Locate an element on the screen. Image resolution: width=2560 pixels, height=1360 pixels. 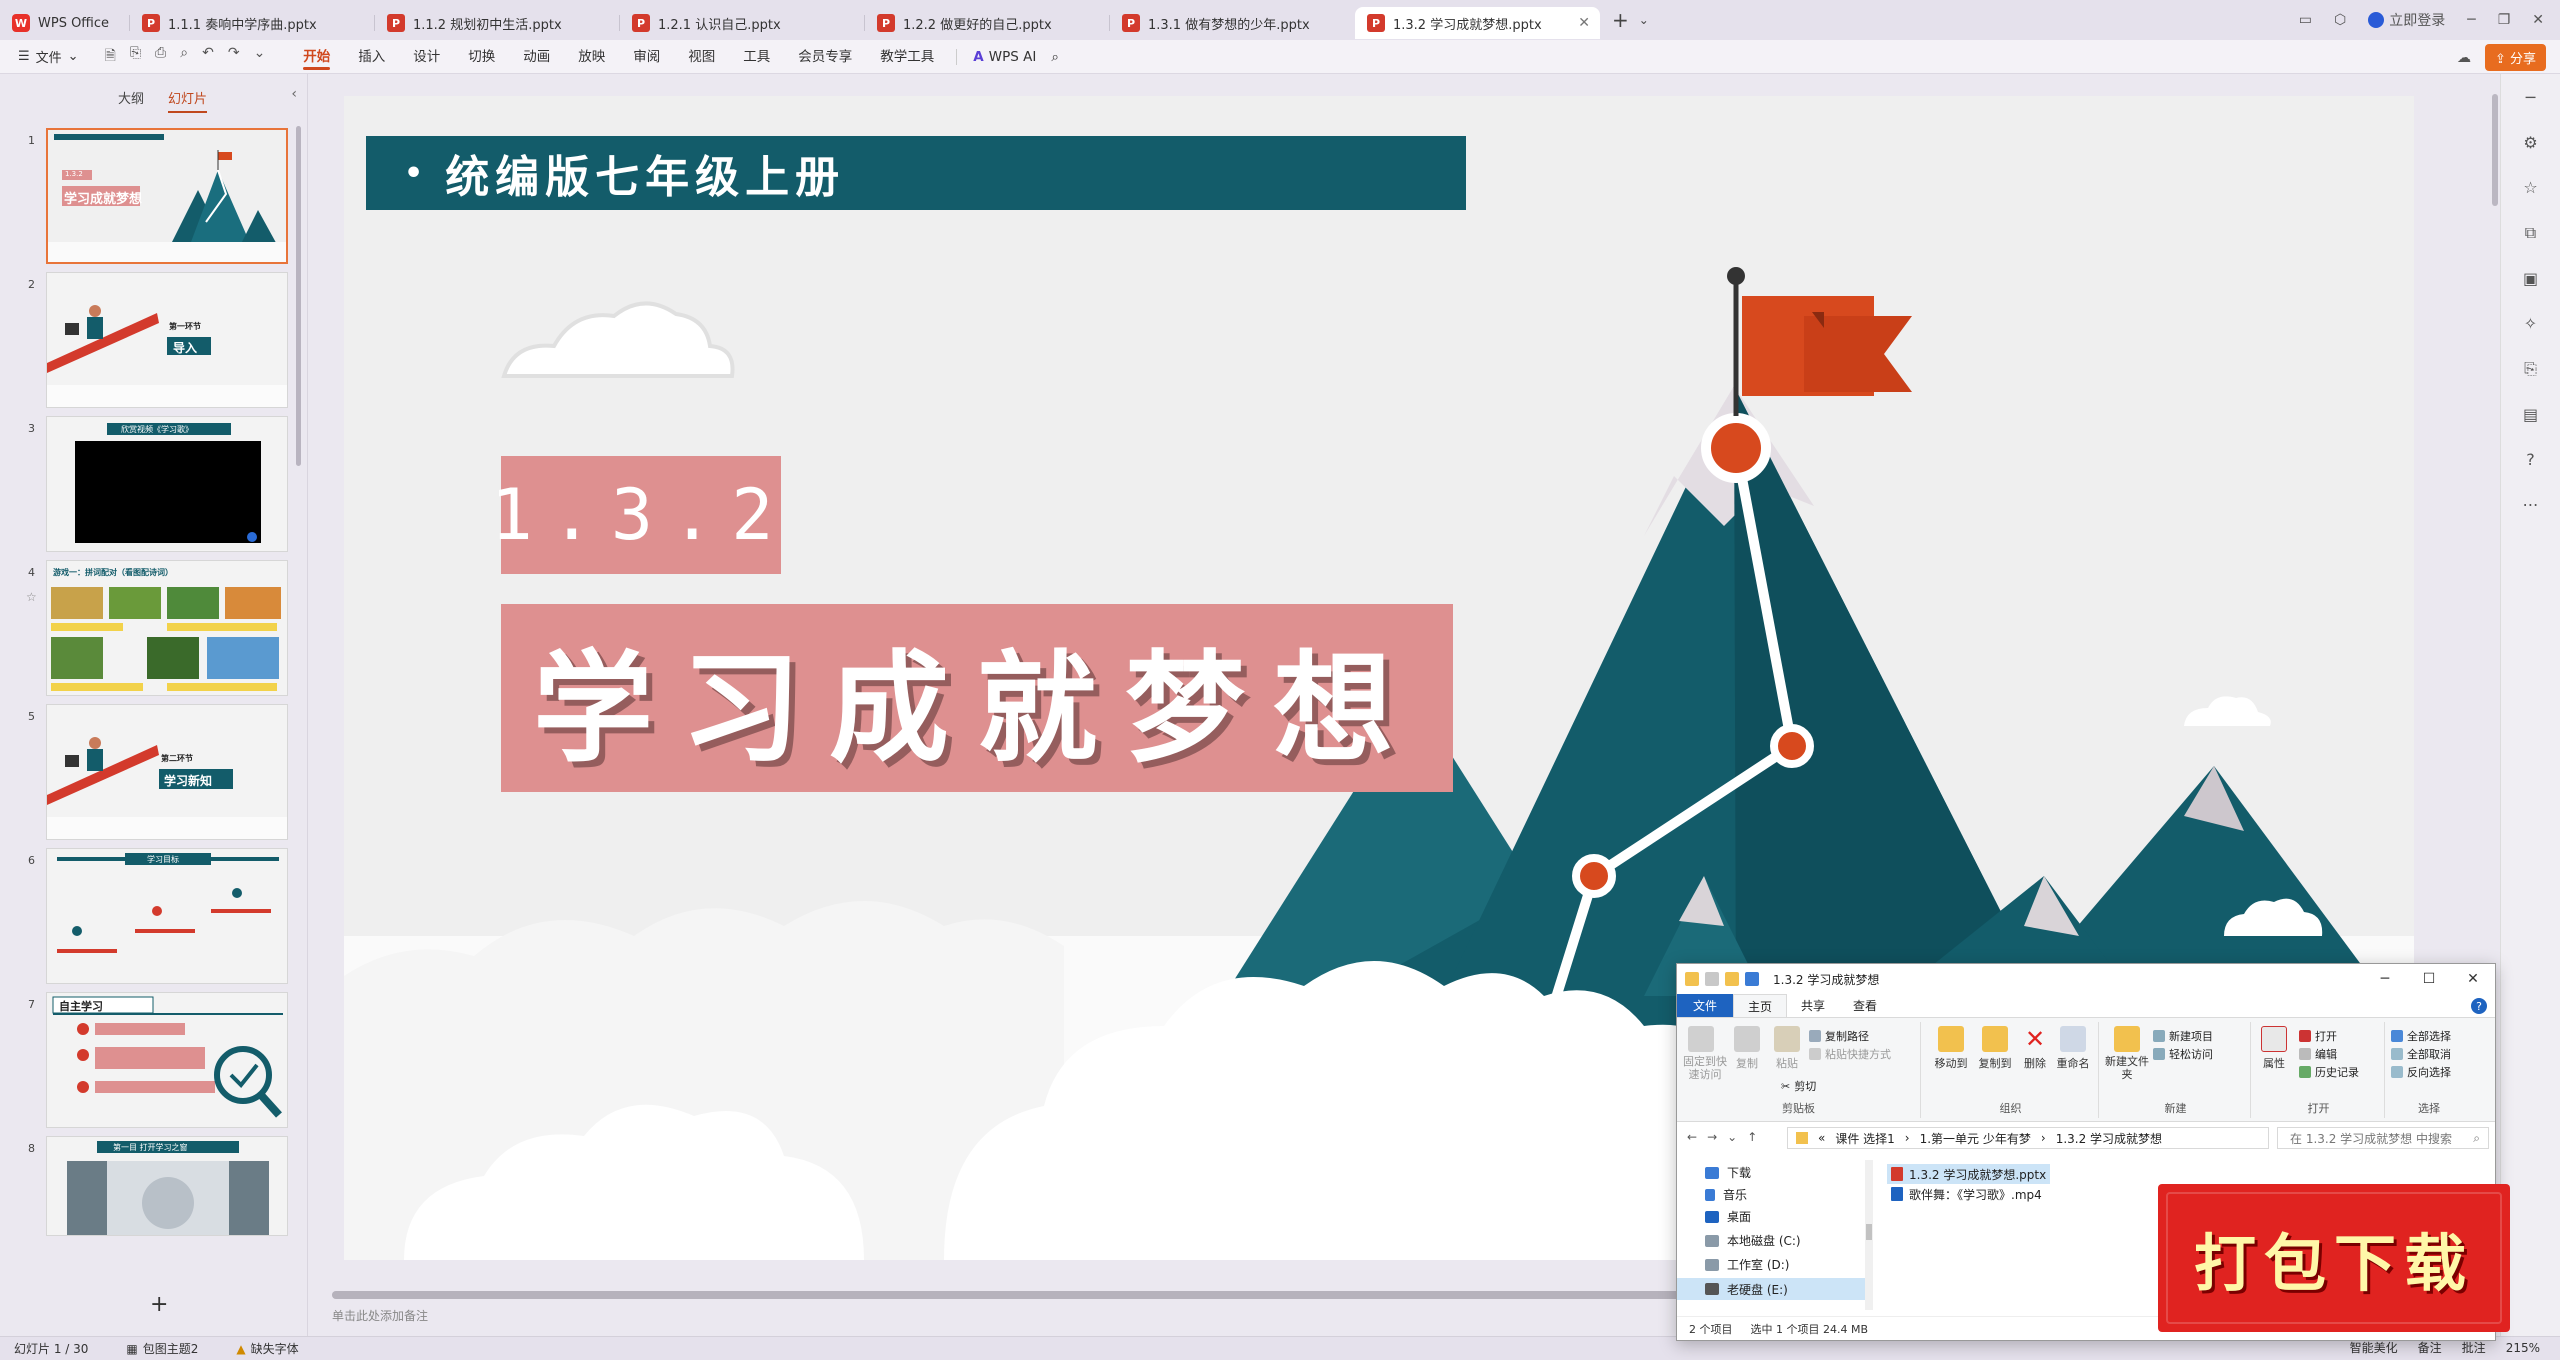
slide-thumbnail: 欣赏视频《学习歌》 is located at coordinates (167, 484).